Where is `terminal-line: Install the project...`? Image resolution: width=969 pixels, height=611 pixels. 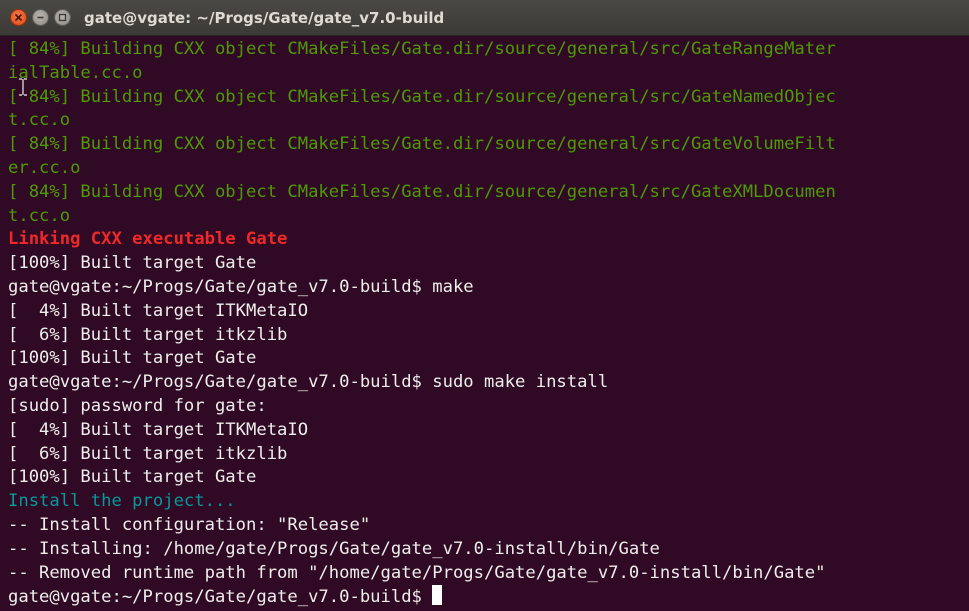
terminal-line: Install the project... is located at coordinates (122, 501).